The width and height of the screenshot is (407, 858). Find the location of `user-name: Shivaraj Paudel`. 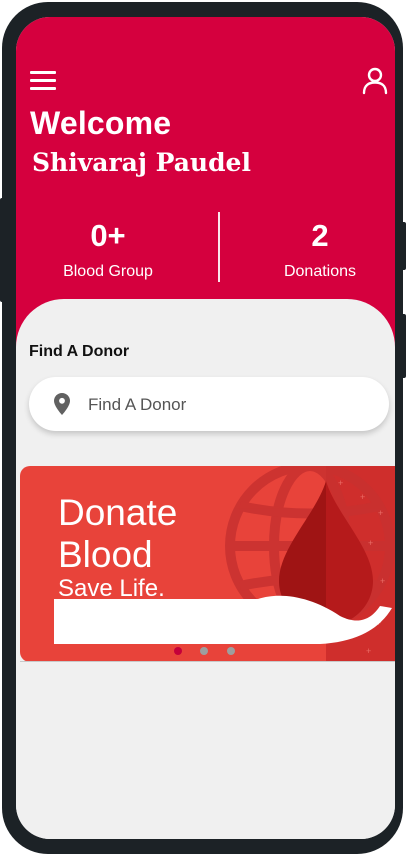

user-name: Shivaraj Paudel is located at coordinates (141, 162).